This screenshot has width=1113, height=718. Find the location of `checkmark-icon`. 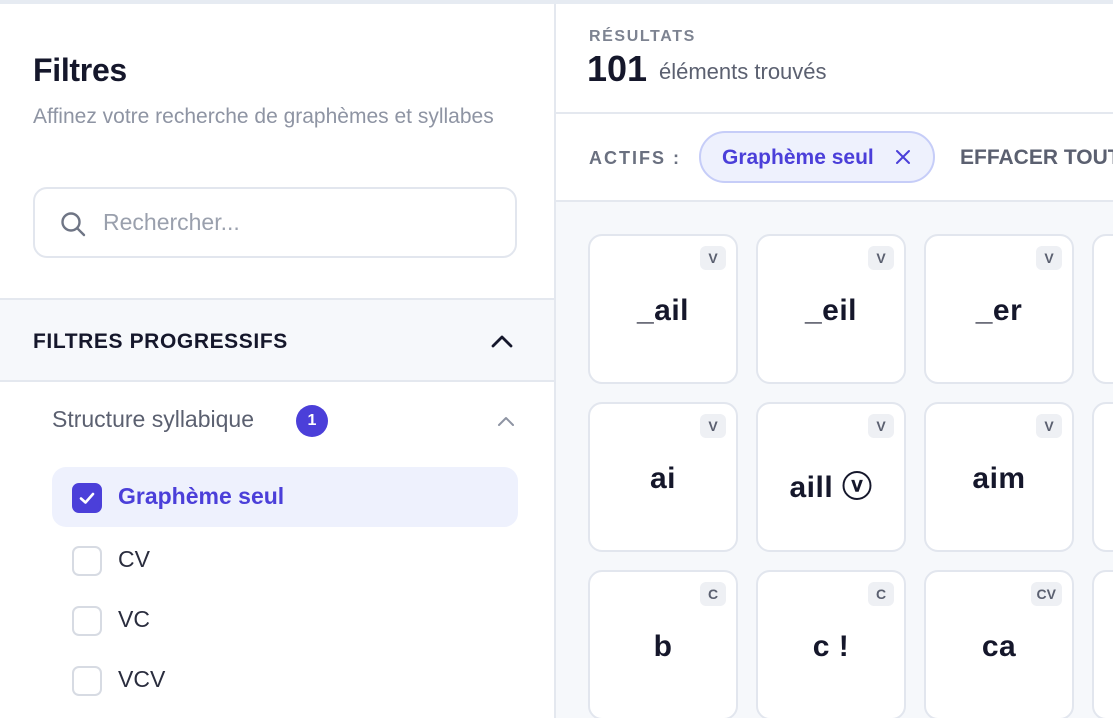

checkmark-icon is located at coordinates (87, 498).